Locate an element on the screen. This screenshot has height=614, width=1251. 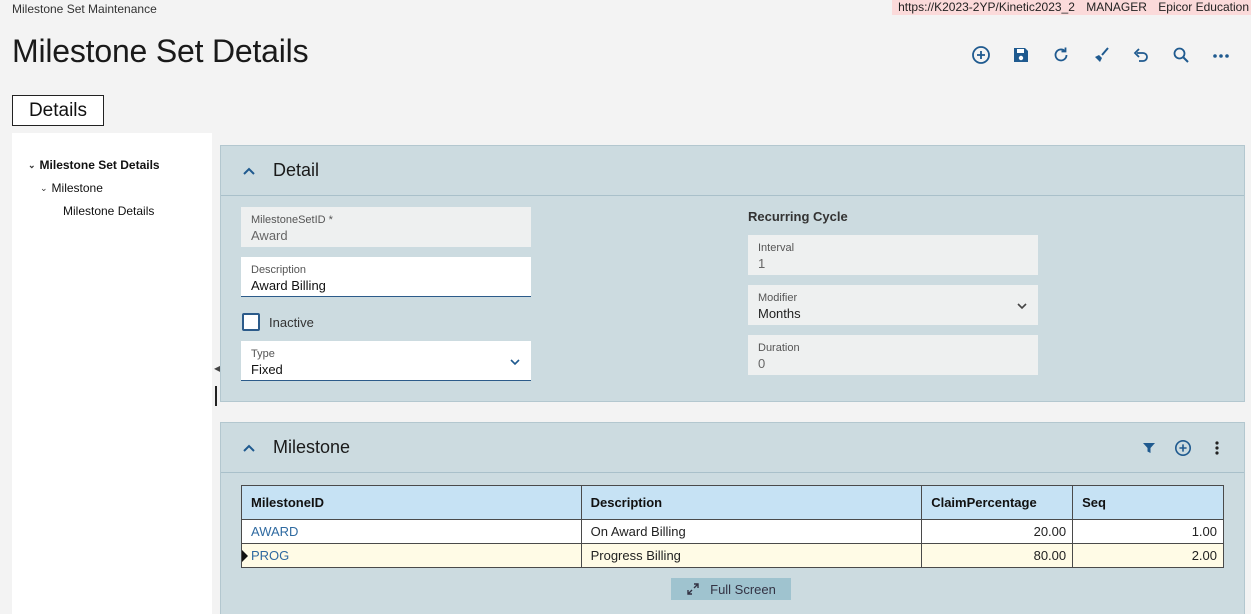
claim-percentage-cell: 80.00 is located at coordinates (997, 555).